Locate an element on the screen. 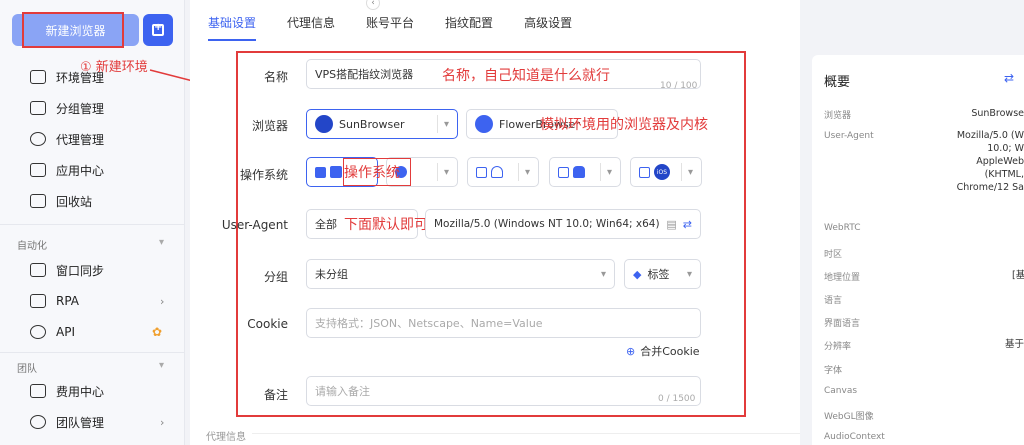 The image size is (1024, 445). ios-icon: iOS is located at coordinates (662, 172).